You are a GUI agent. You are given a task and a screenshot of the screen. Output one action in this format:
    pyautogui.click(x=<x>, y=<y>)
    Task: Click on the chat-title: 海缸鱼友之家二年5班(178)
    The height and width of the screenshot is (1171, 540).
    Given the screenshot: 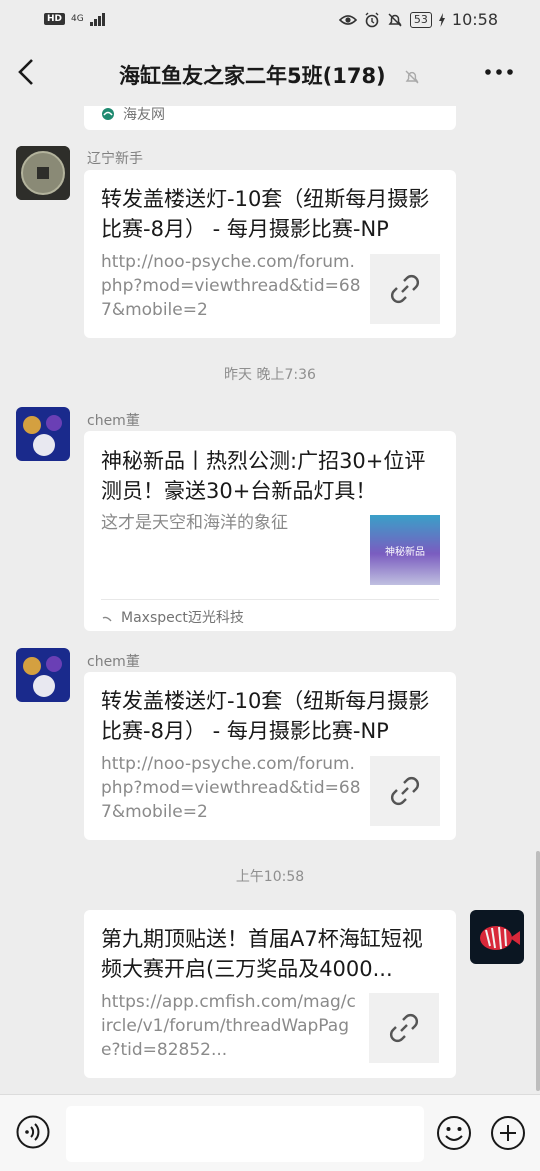 What is the action you would take?
    pyautogui.click(x=270, y=75)
    